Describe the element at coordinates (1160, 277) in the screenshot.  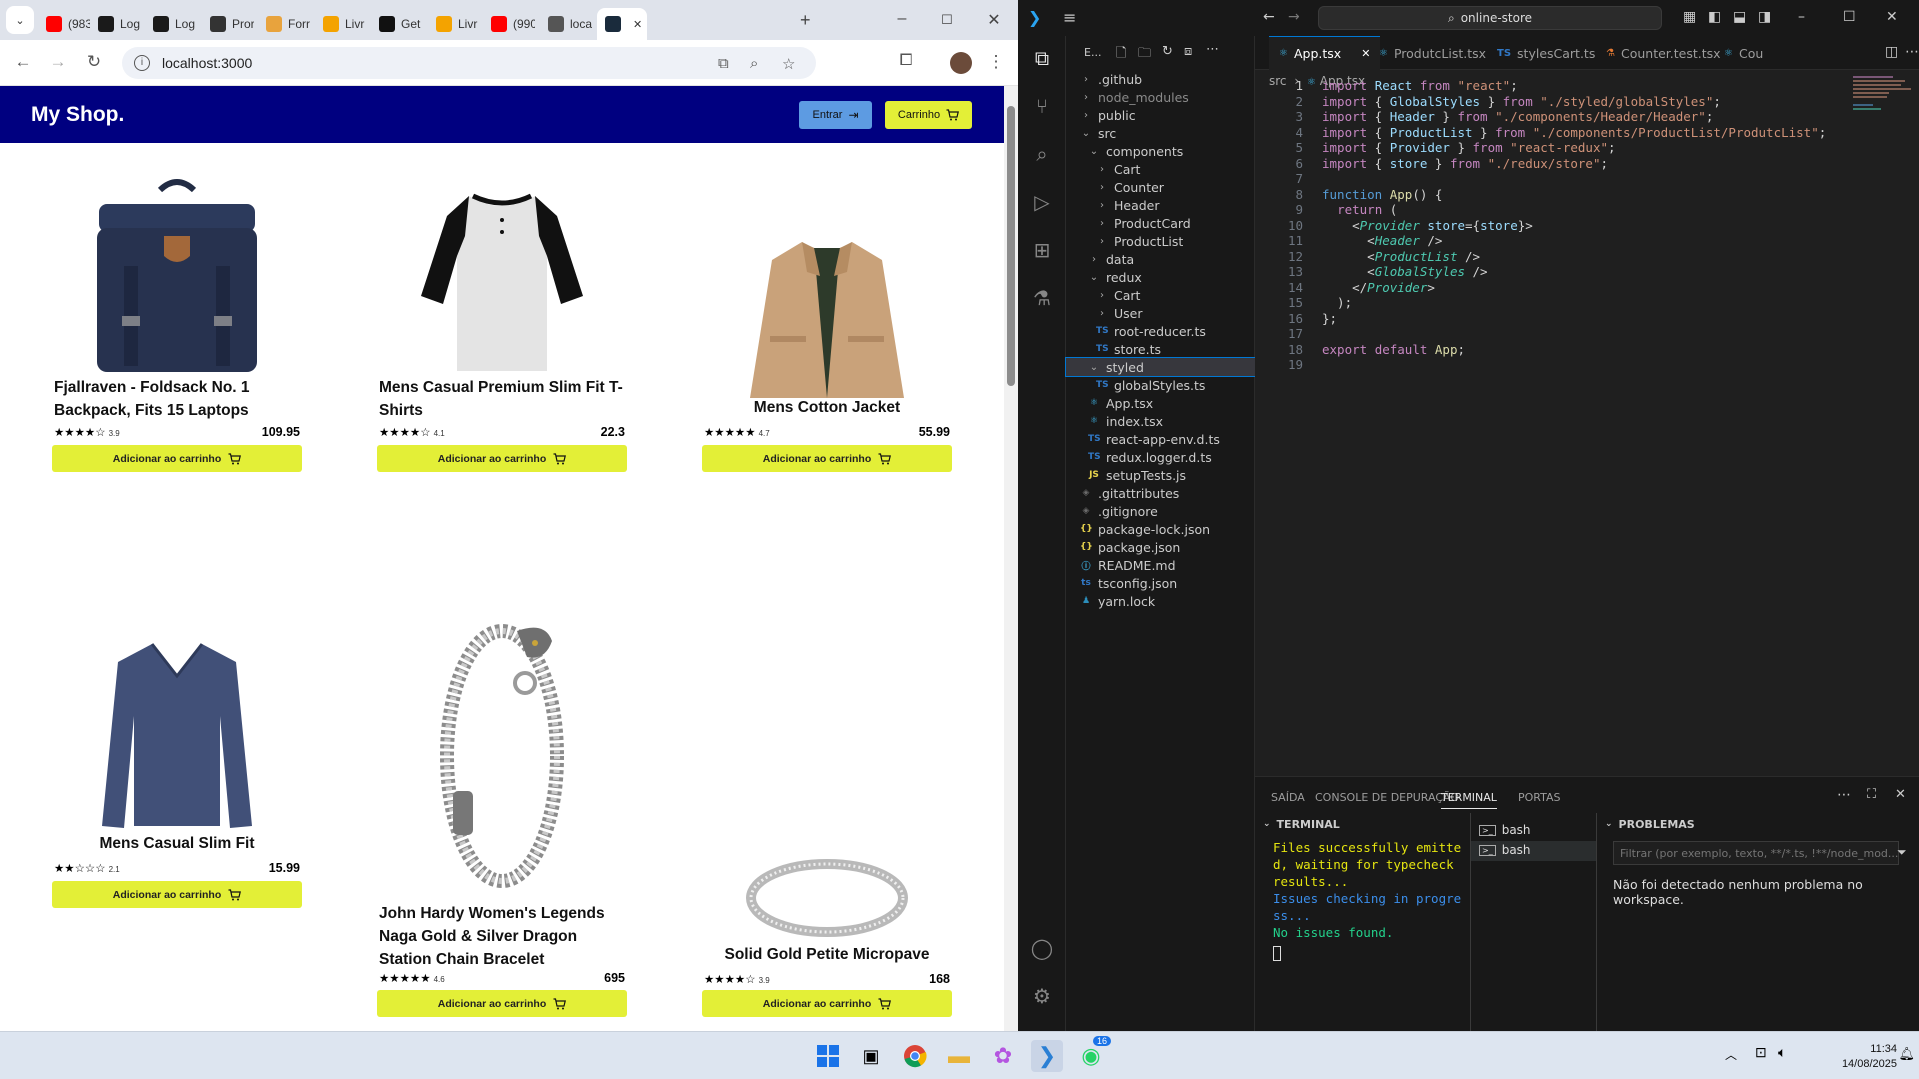
I see `tree-folder: ⌄ redux` at that location.